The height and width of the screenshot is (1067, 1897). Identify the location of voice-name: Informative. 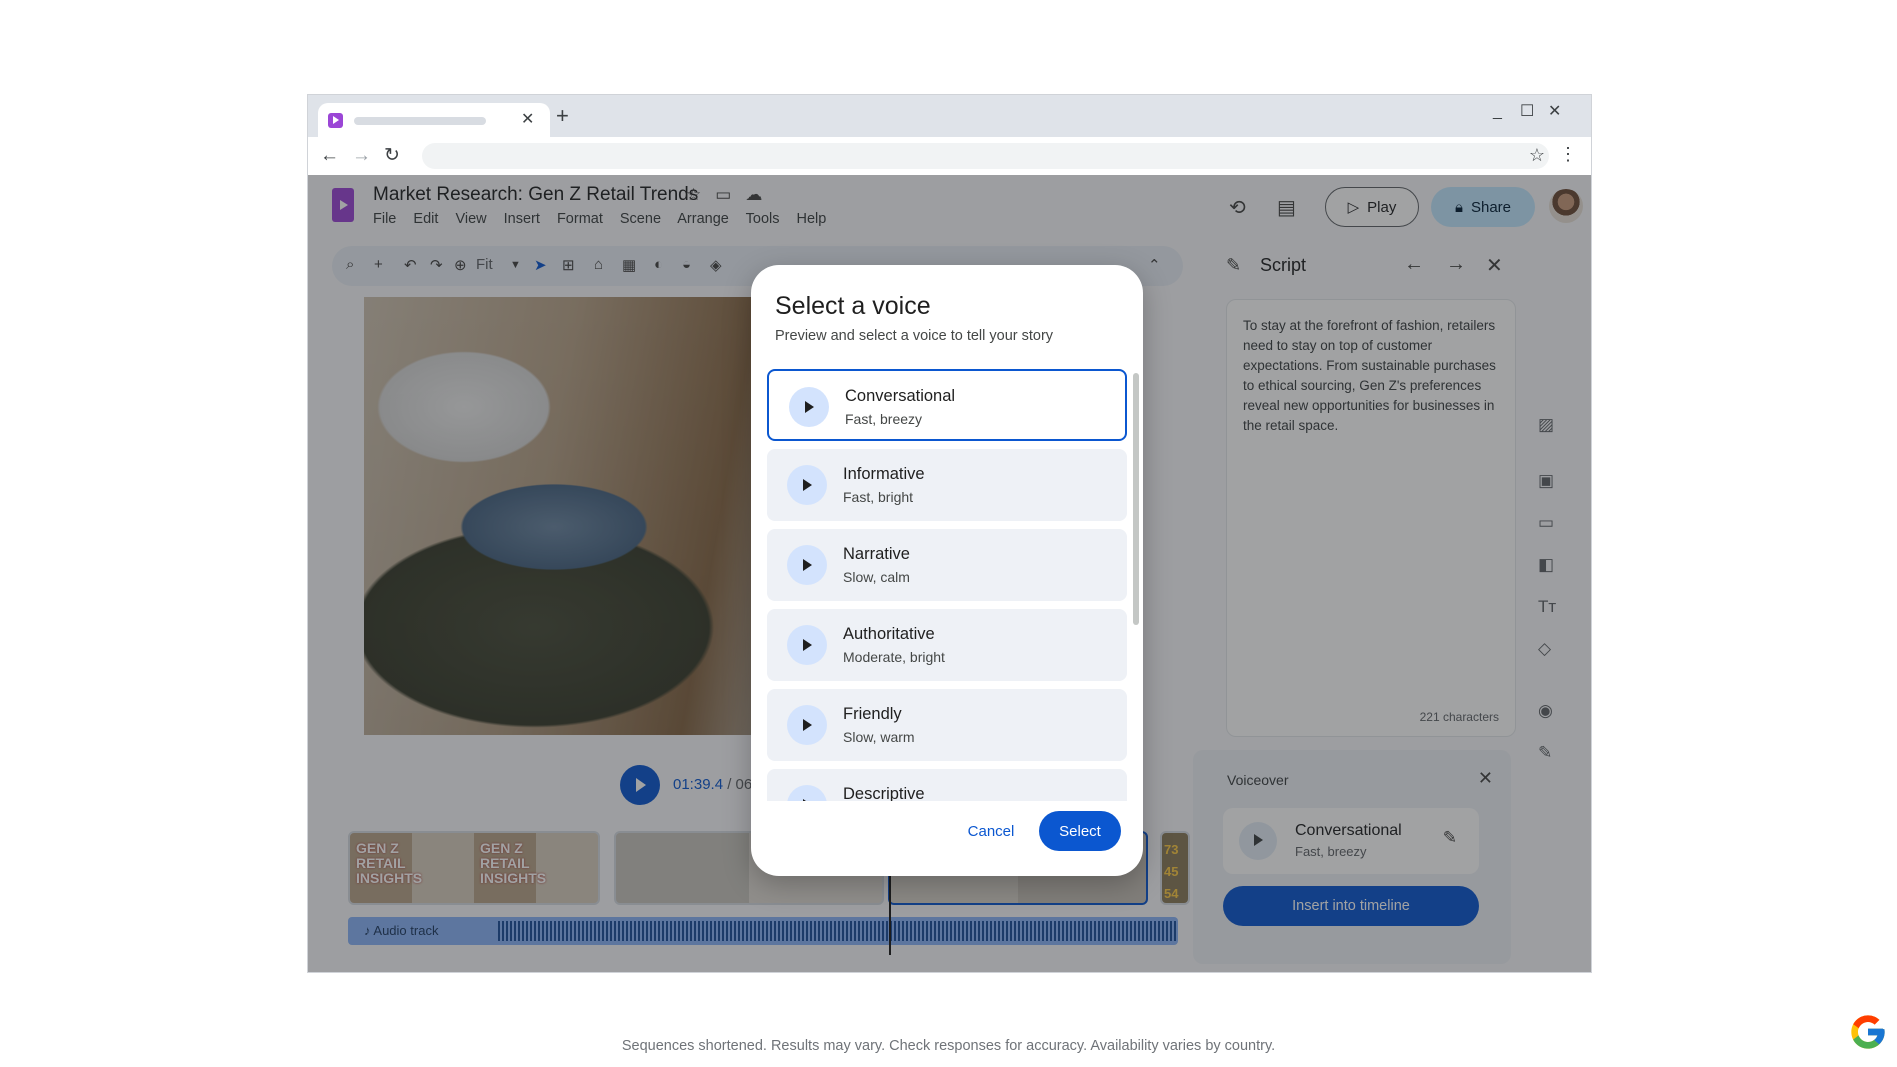
(884, 474).